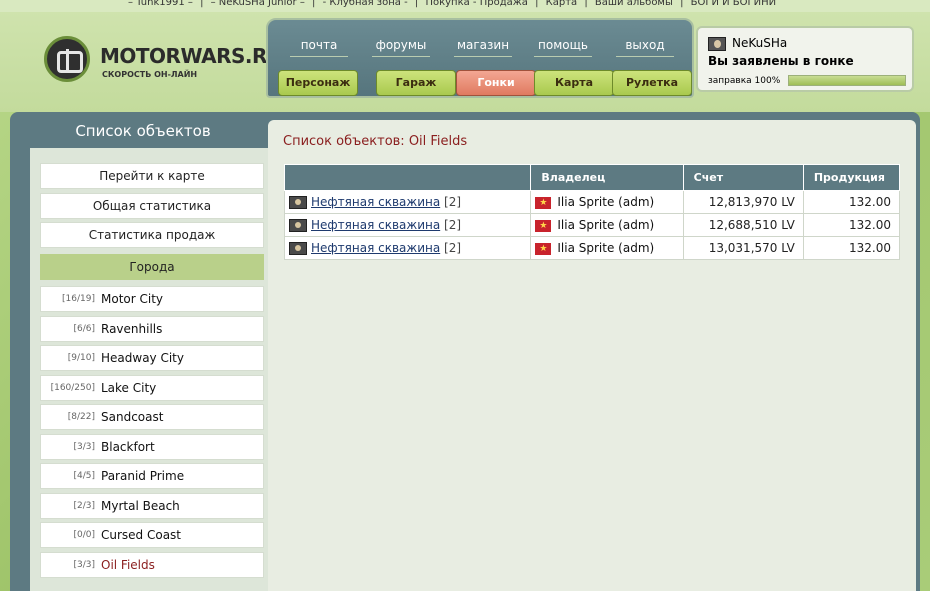 This screenshot has width=930, height=591. Describe the element at coordinates (743, 248) in the screenshot. I see `account-cell: 13,031,570 LV` at that location.